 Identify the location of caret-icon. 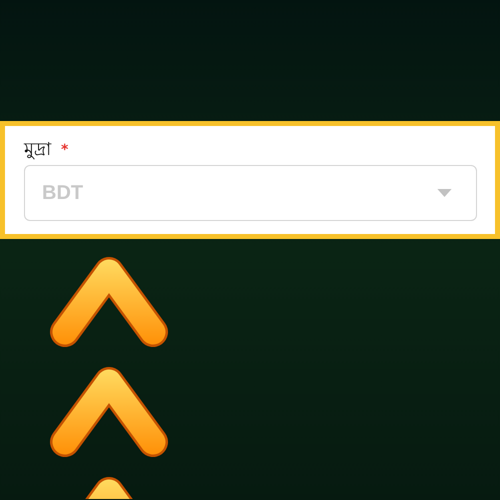
(444, 193).